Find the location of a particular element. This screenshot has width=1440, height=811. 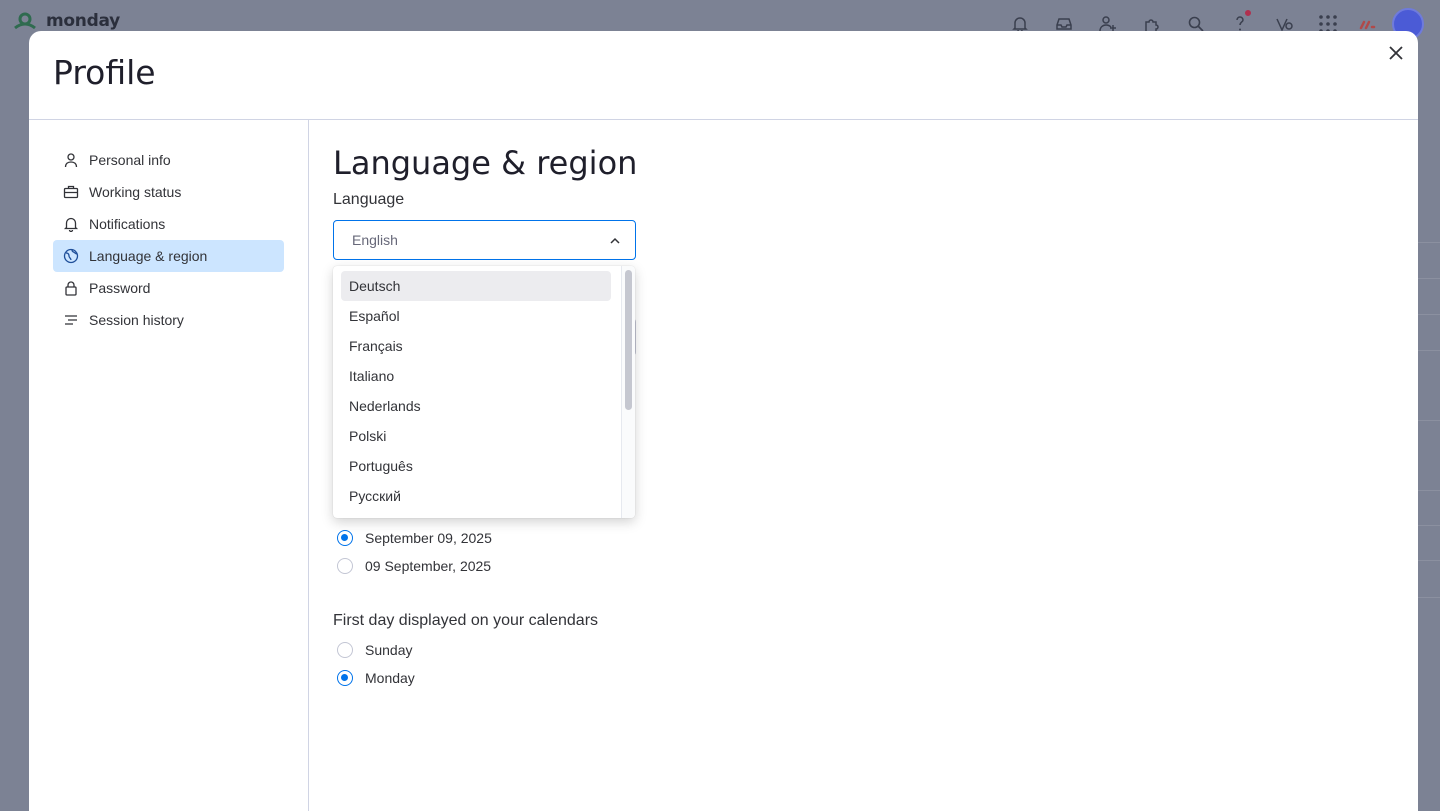

sidebar-item-notifications: Notifications is located at coordinates (168, 224).